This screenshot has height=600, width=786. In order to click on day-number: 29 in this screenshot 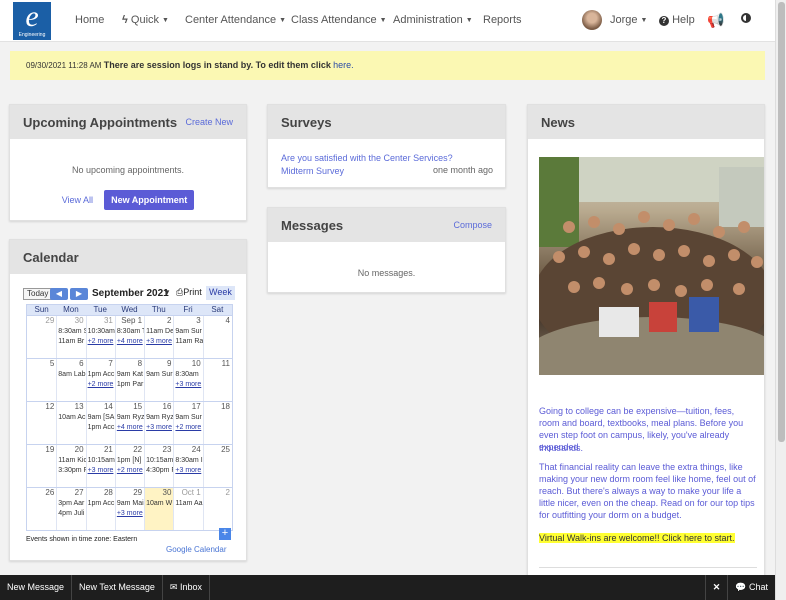, I will do `click(41, 321)`.